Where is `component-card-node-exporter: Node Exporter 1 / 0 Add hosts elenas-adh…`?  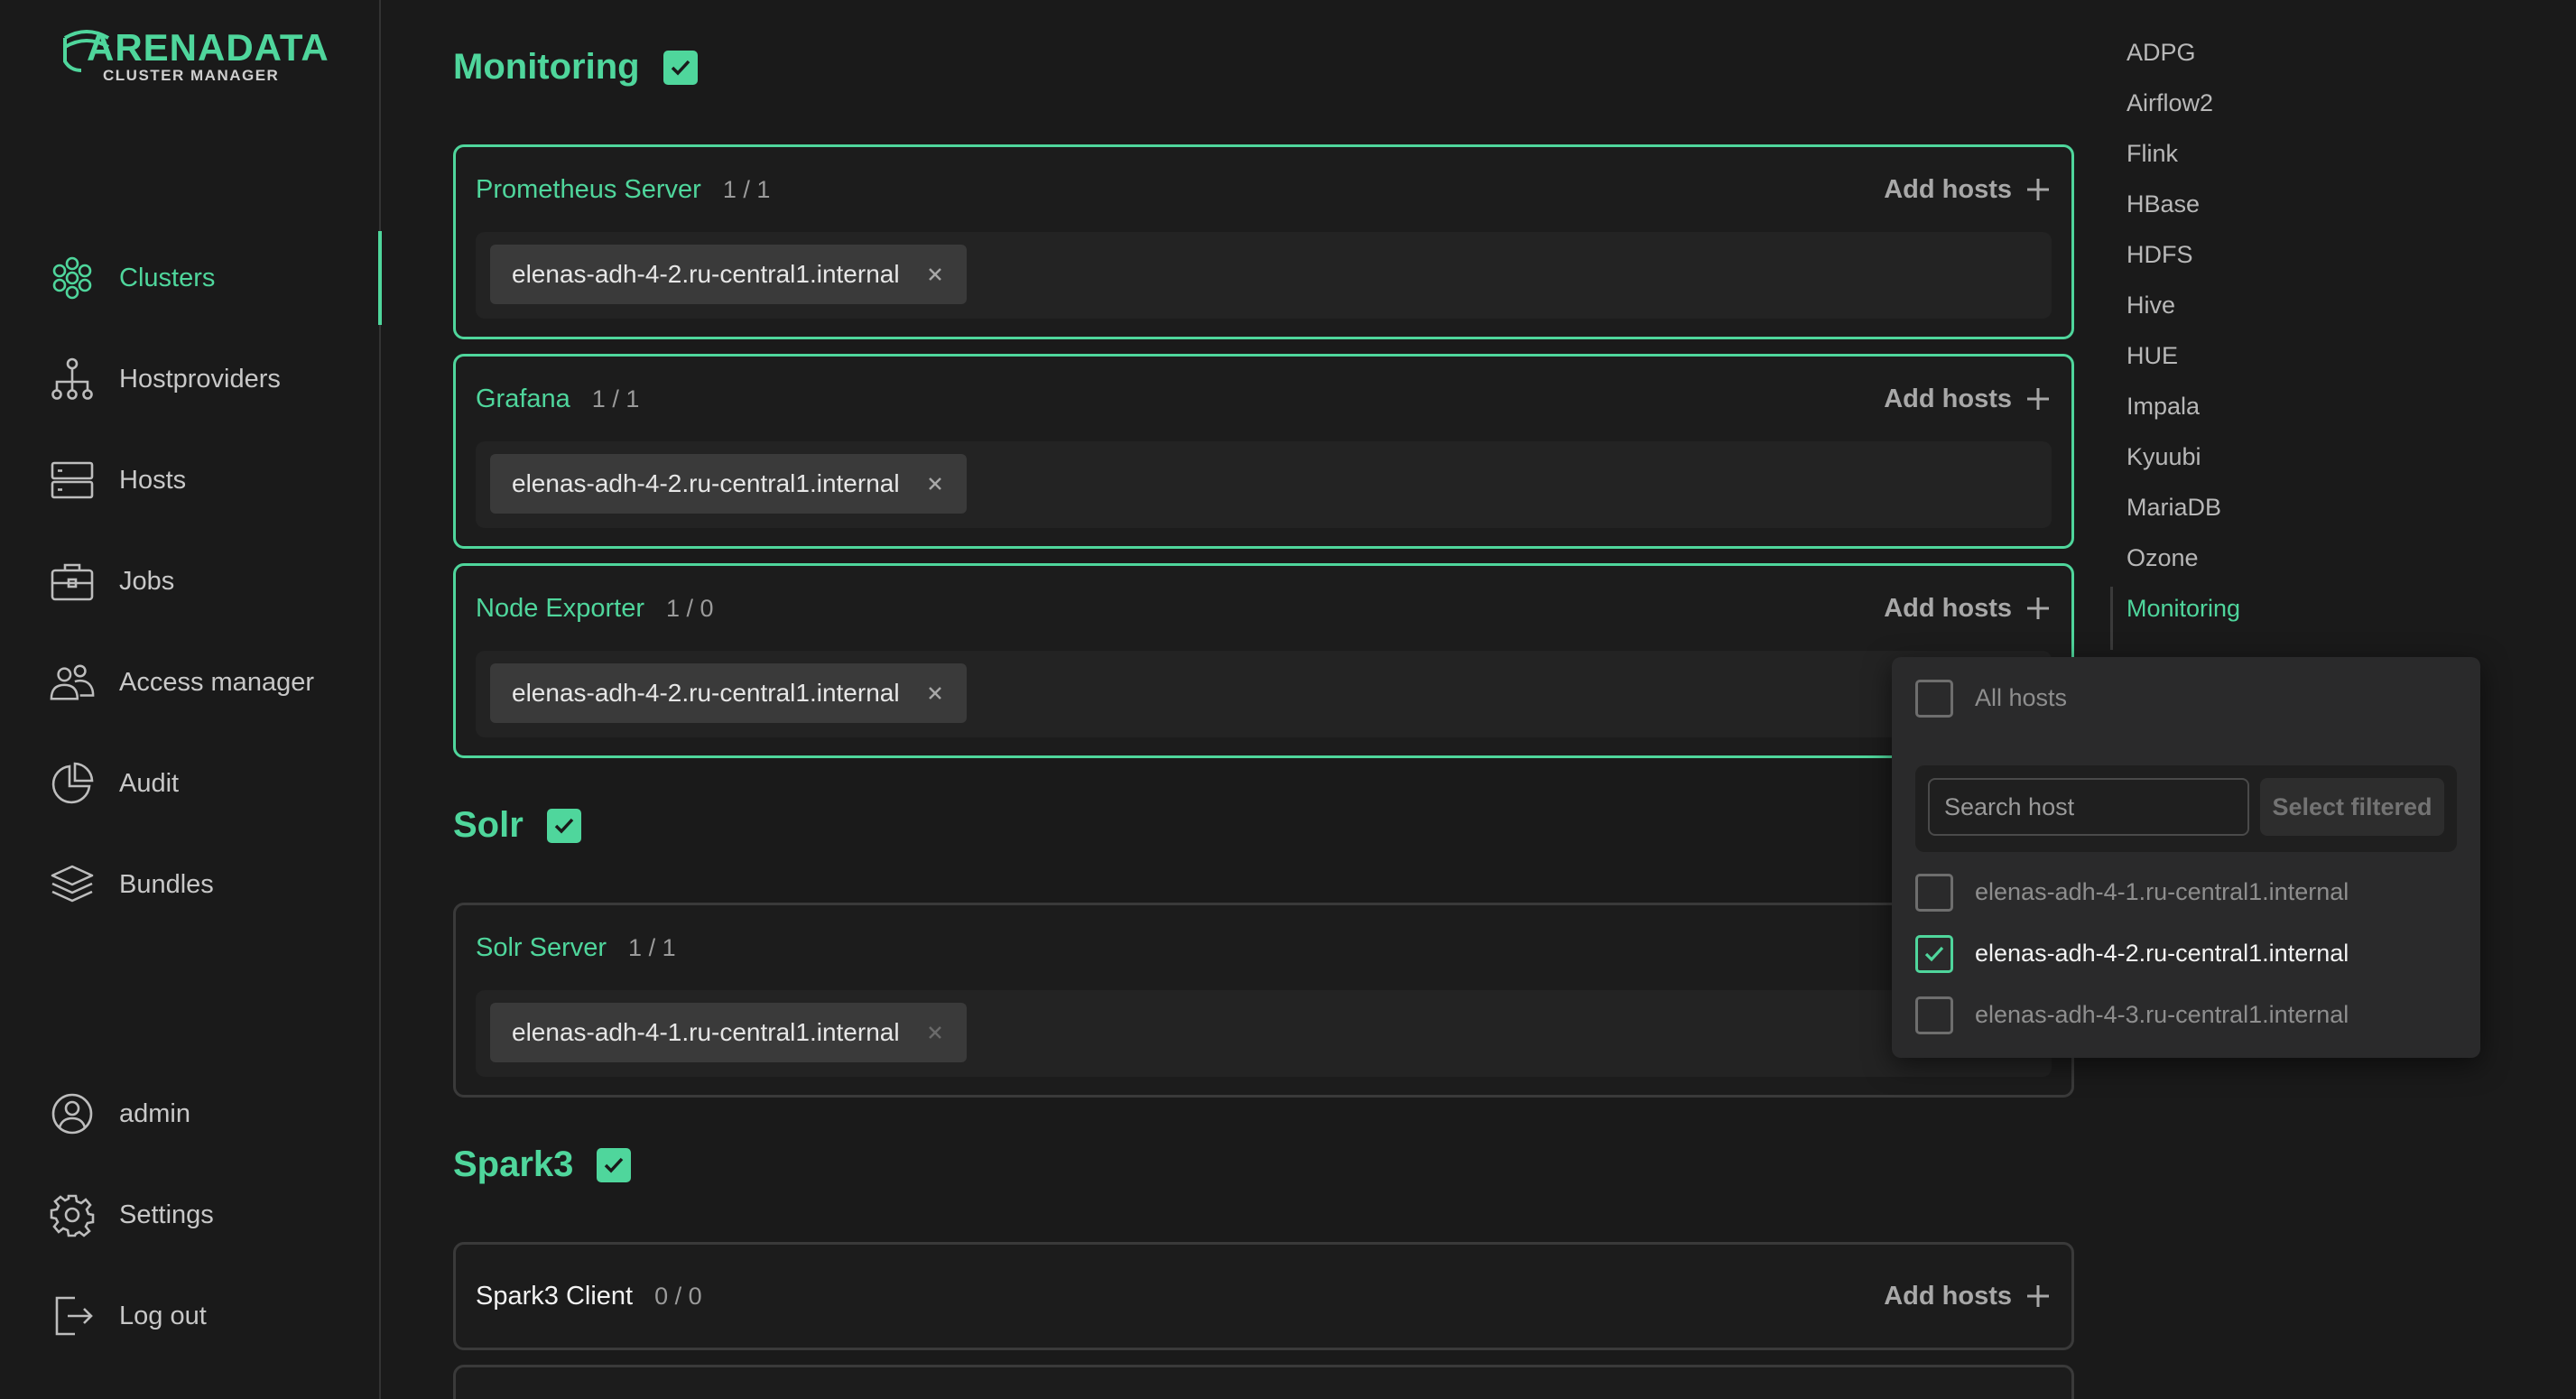
component-card-node-exporter: Node Exporter 1 / 0 Add hosts elenas-adh… is located at coordinates (1264, 660).